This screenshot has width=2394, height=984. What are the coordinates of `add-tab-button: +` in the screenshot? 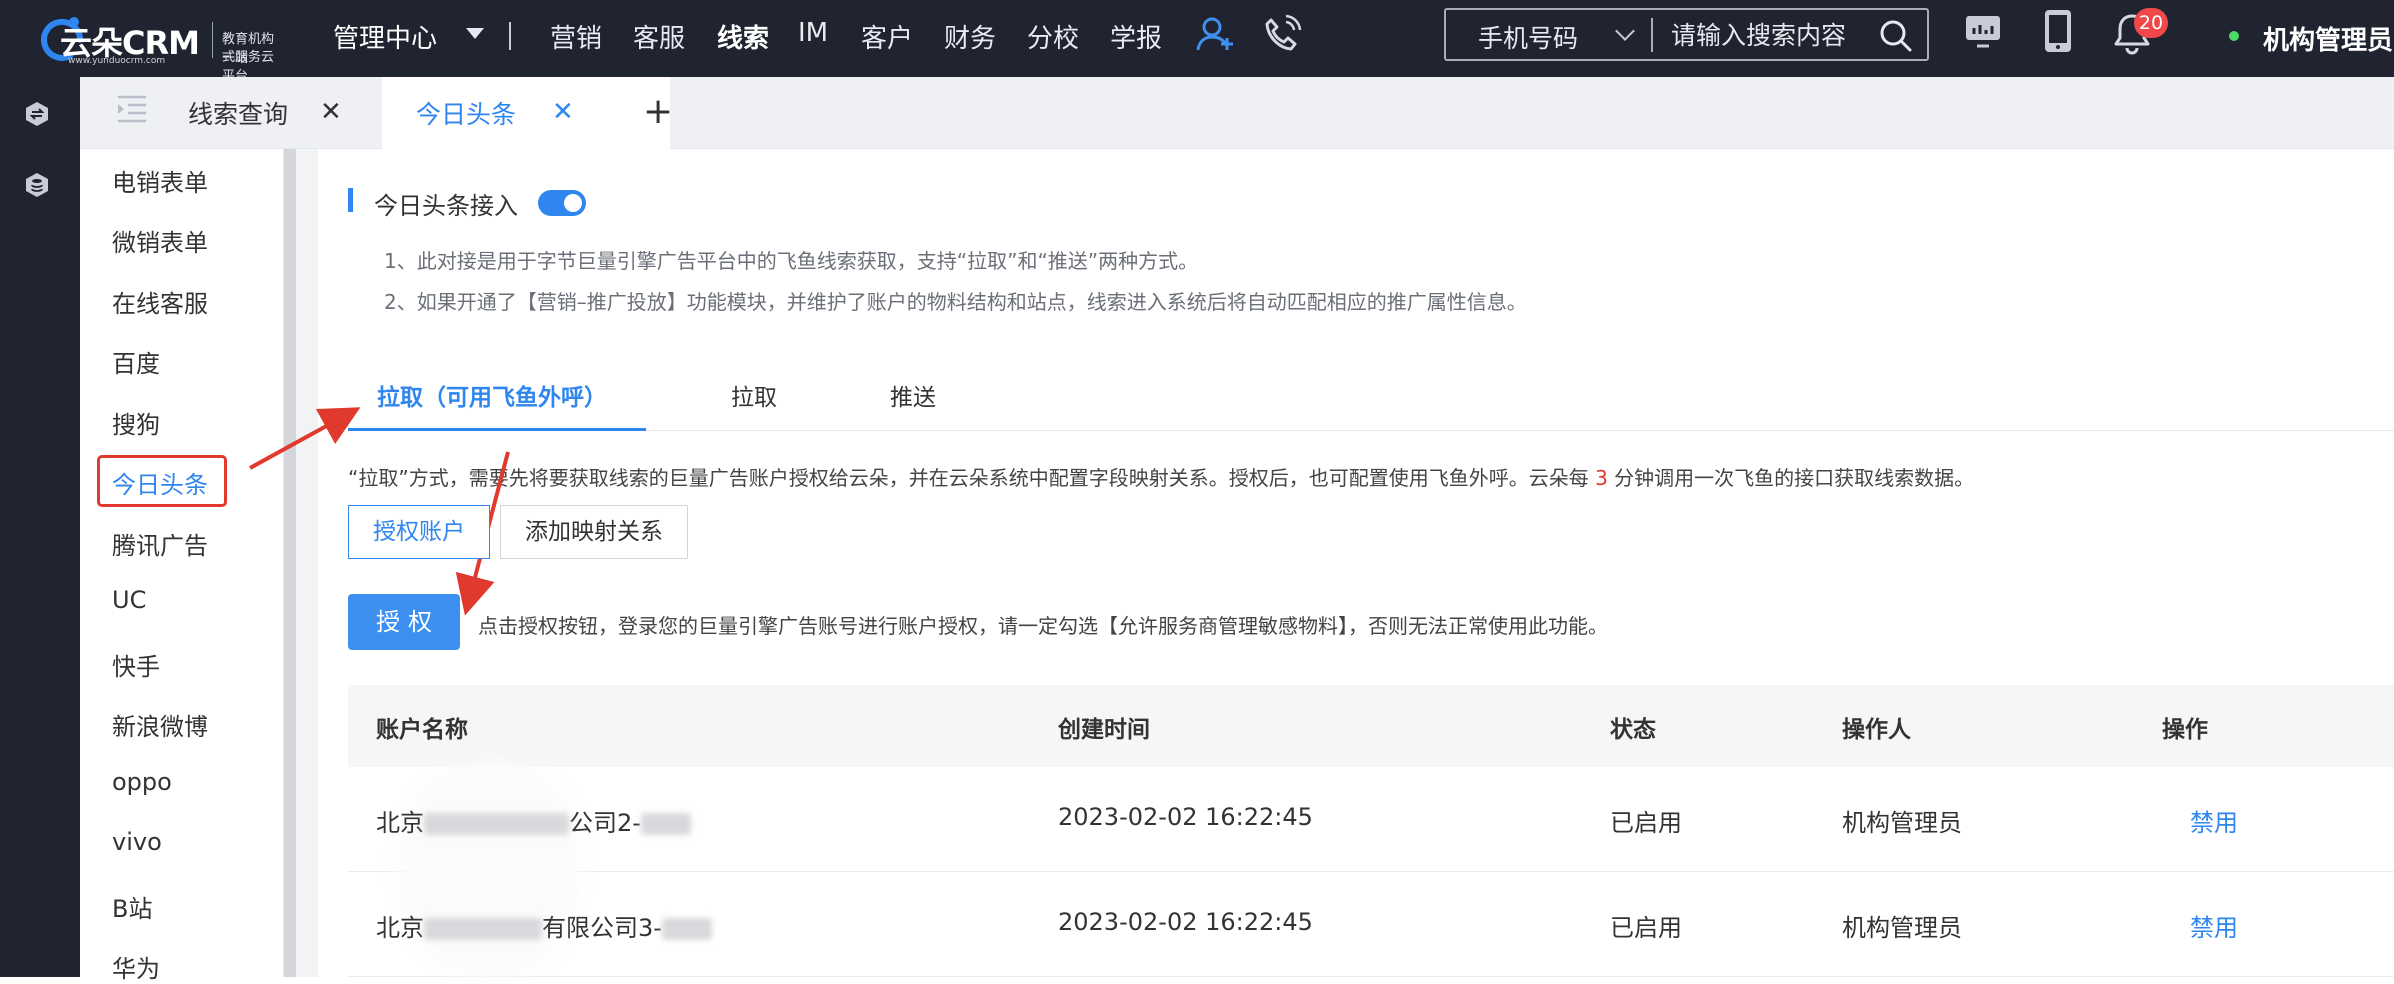 It's located at (658, 112).